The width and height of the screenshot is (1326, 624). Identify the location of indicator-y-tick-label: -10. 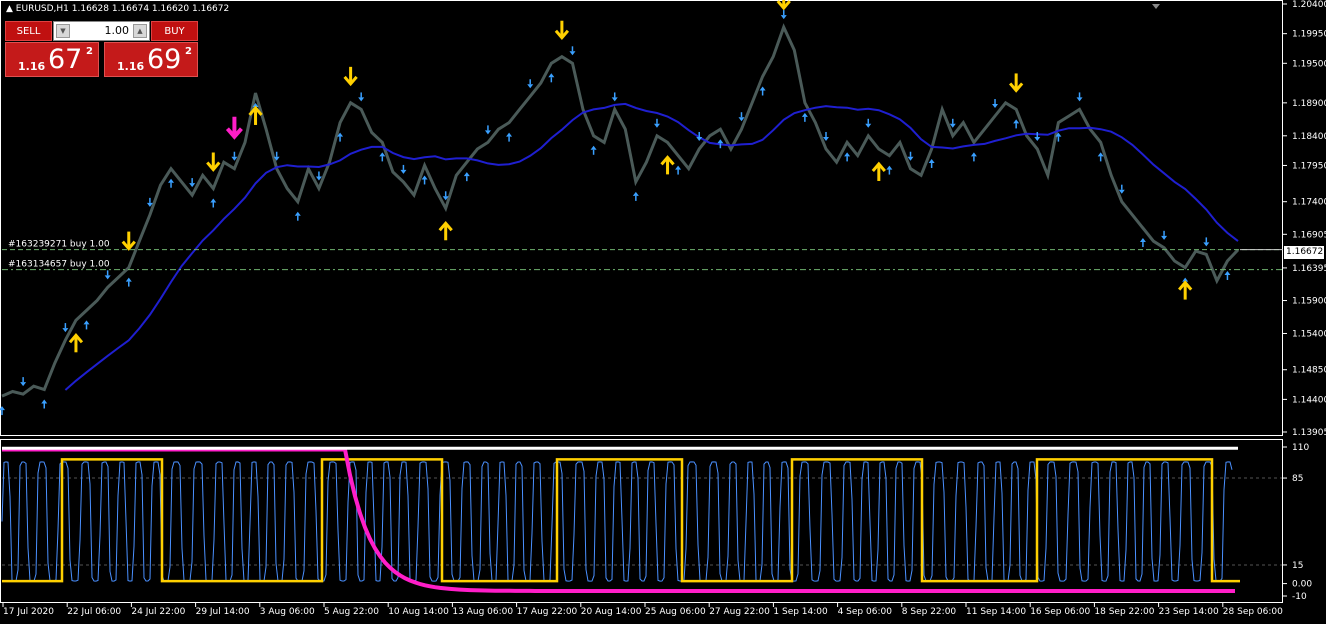
(1299, 597).